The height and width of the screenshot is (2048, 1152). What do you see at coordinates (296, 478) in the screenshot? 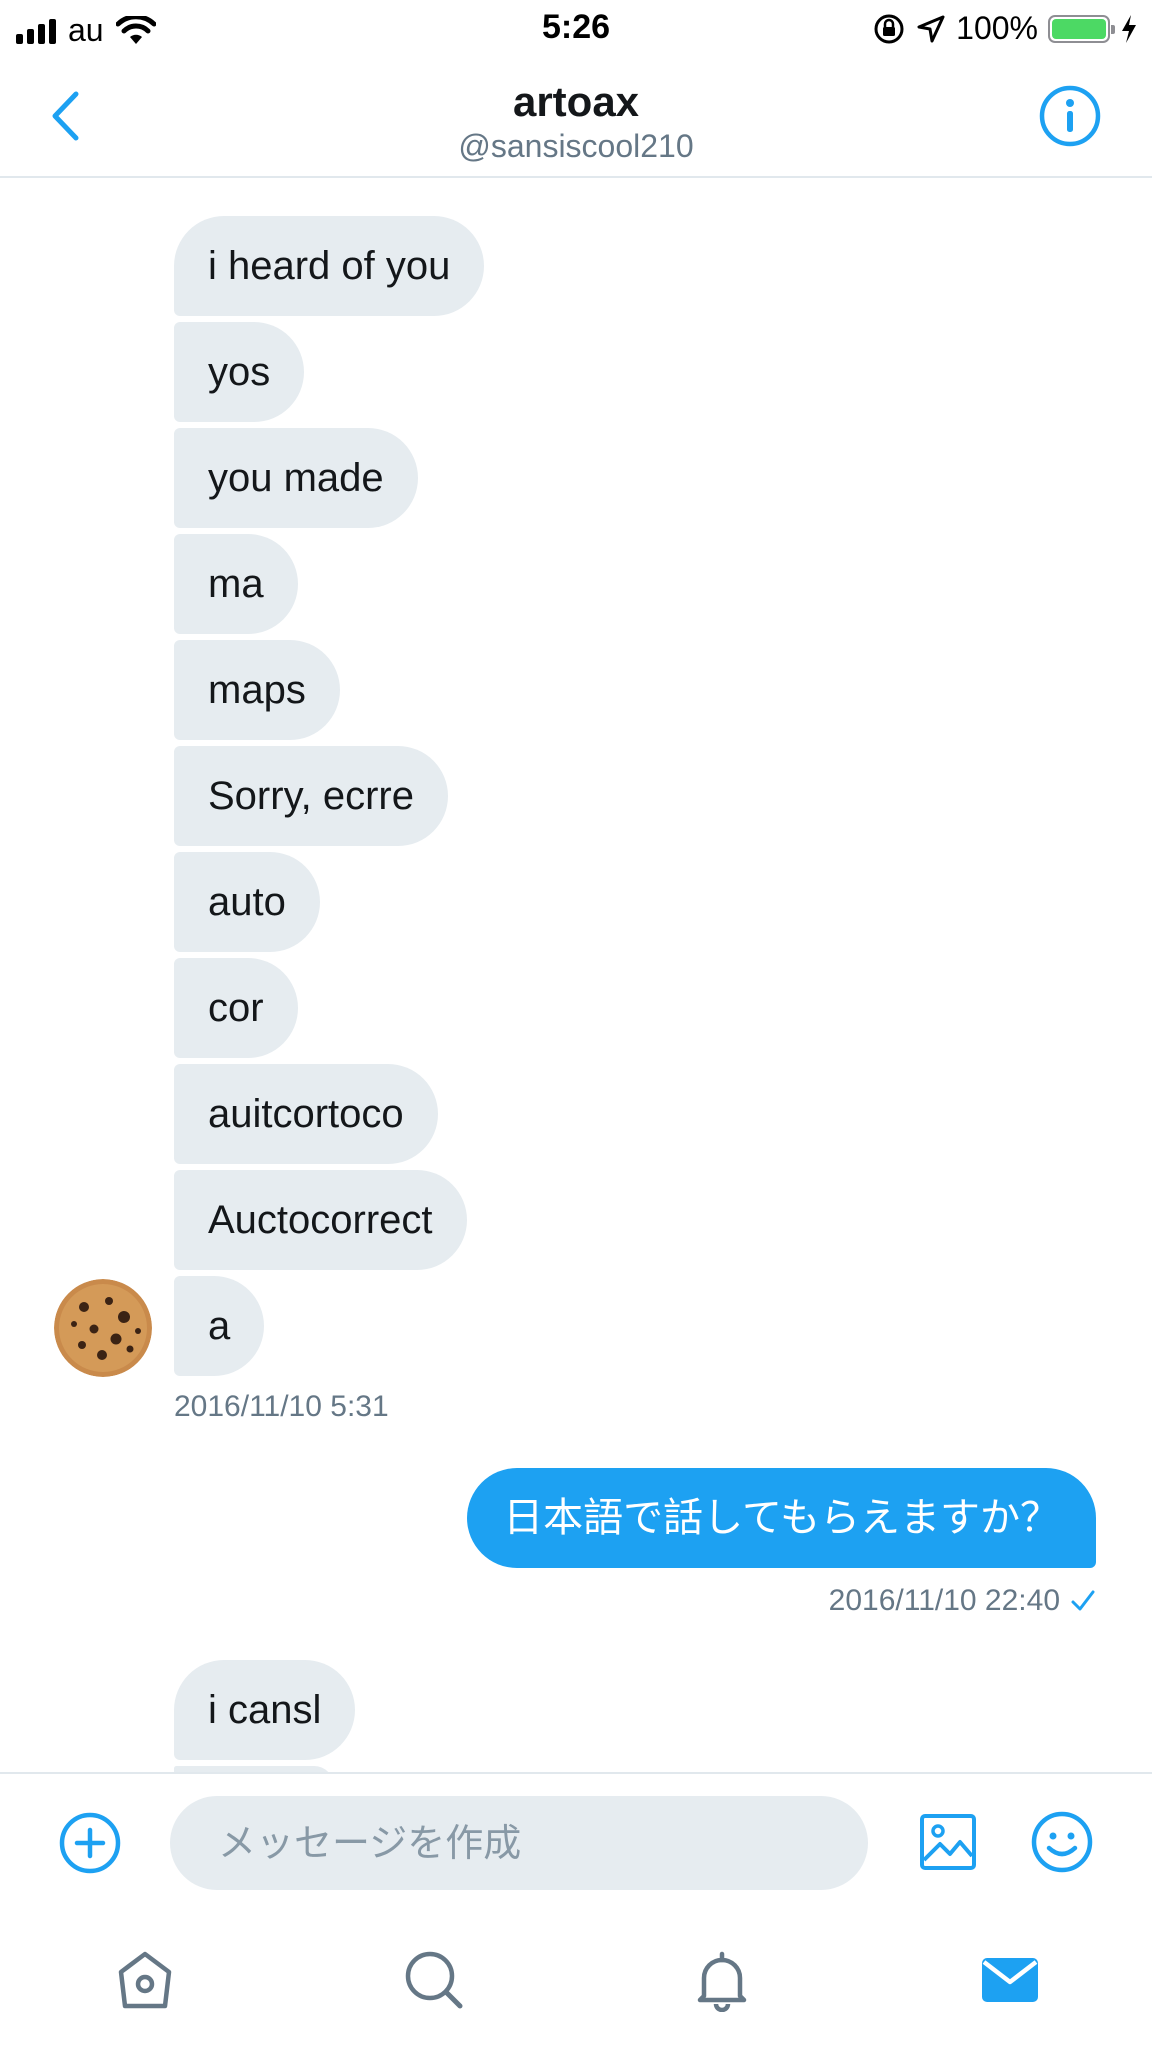
I see `incoming-message: you made` at bounding box center [296, 478].